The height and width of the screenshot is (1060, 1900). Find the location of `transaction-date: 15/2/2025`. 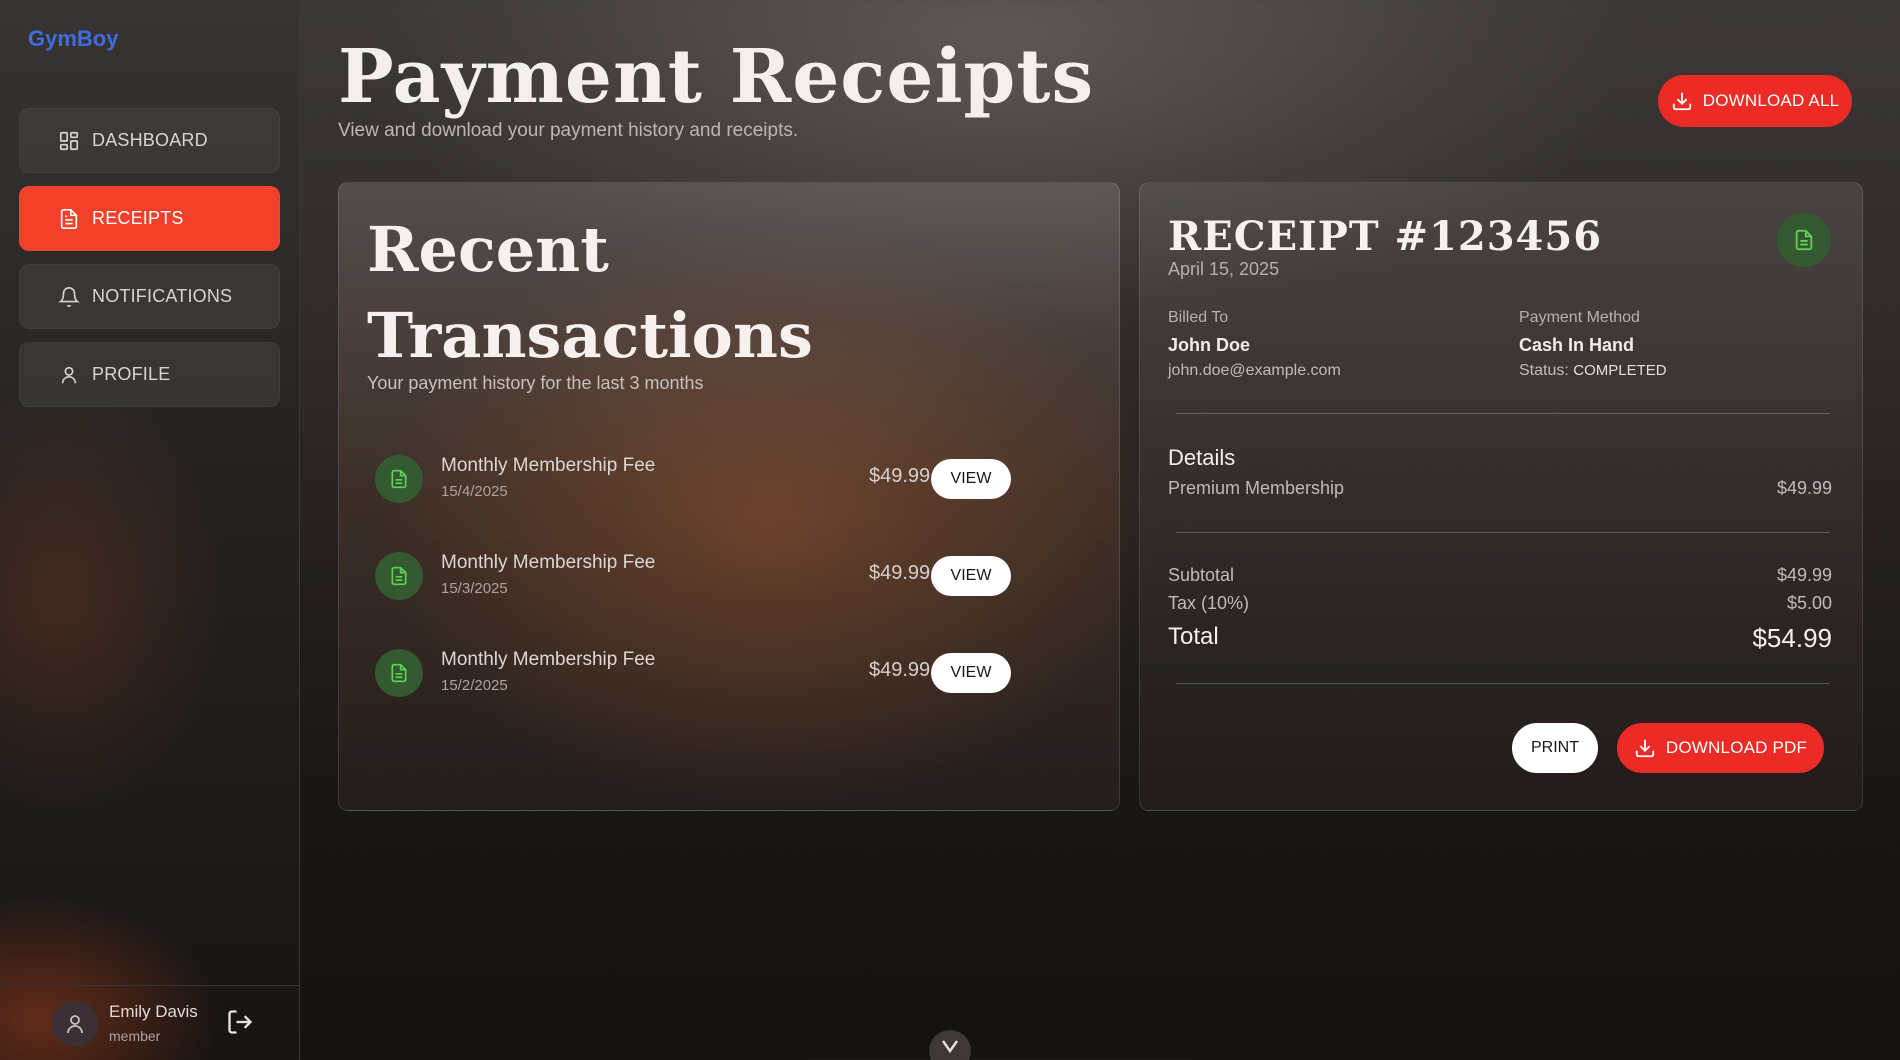

transaction-date: 15/2/2025 is located at coordinates (474, 685).